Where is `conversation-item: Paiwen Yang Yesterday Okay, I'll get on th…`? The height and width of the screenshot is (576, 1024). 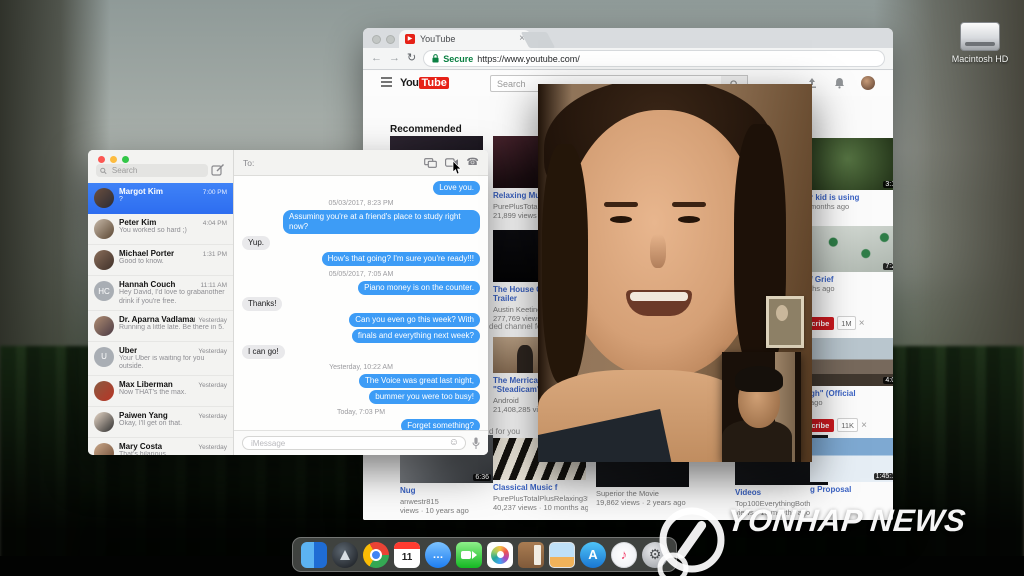
conversation-item: Paiwen Yang Yesterday Okay, I'll get on th… is located at coordinates (160, 422).